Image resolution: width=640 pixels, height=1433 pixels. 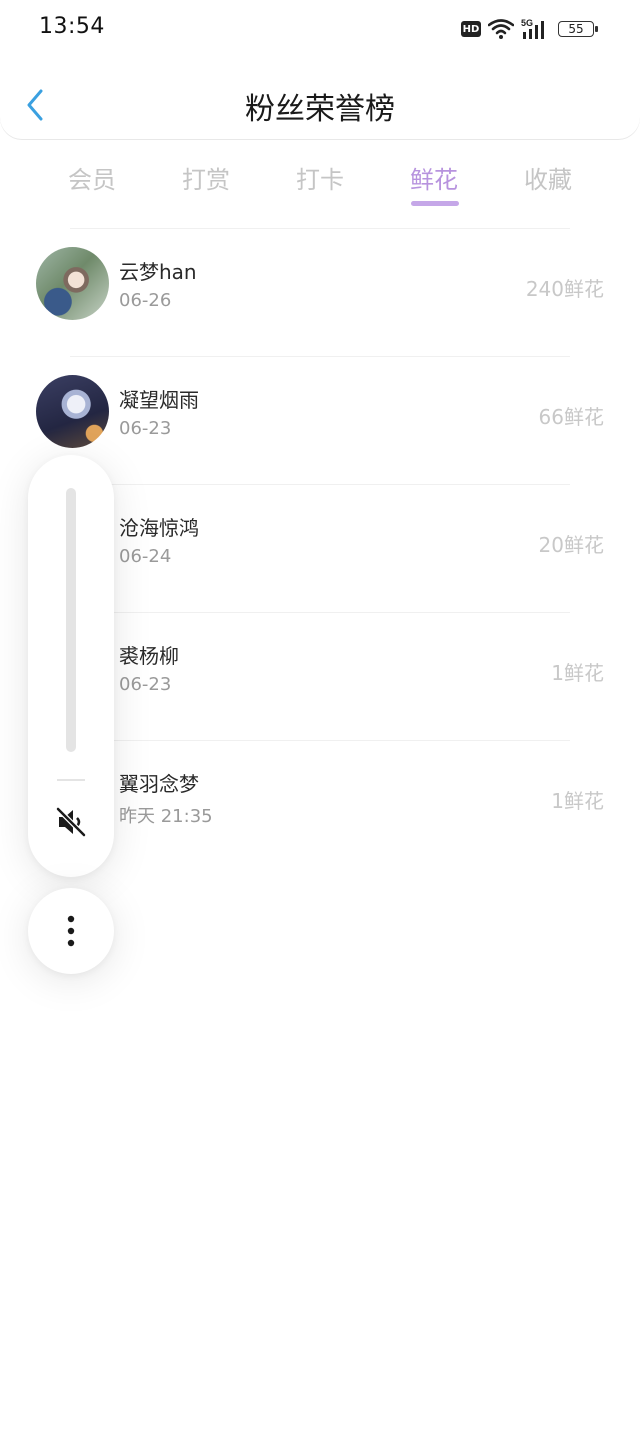 I want to click on tab-favorites: 收藏, so click(x=548, y=177).